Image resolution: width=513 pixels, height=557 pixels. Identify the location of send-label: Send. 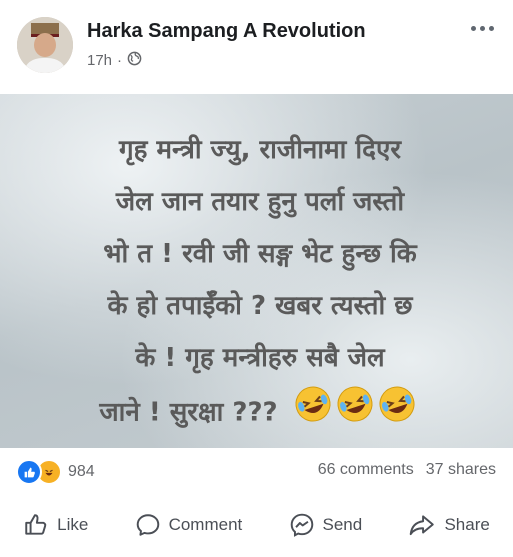
(342, 524).